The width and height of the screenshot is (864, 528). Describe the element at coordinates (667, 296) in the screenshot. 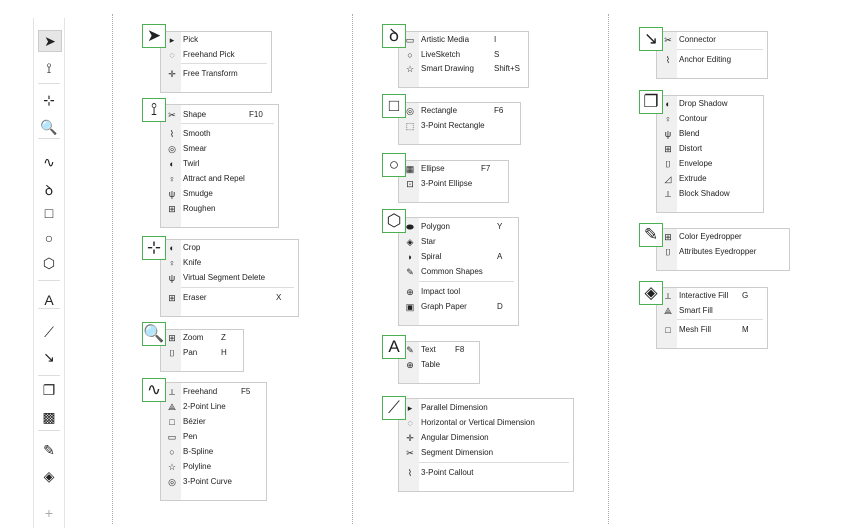

I see `interactive-fill-icon: ⟂` at that location.